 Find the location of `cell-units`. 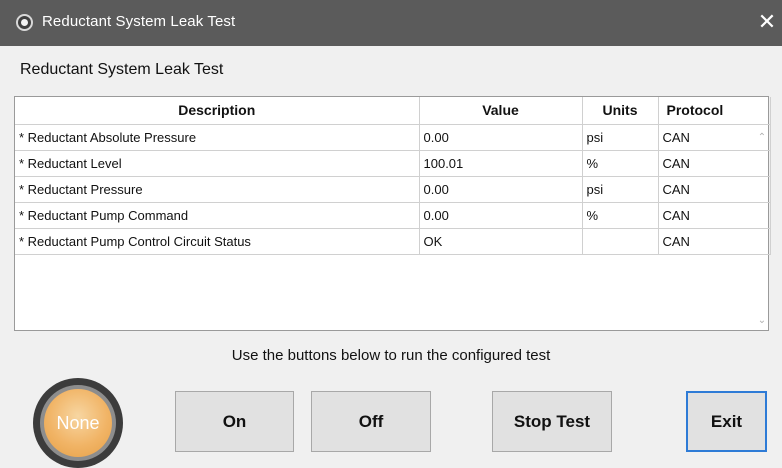

cell-units is located at coordinates (620, 241).